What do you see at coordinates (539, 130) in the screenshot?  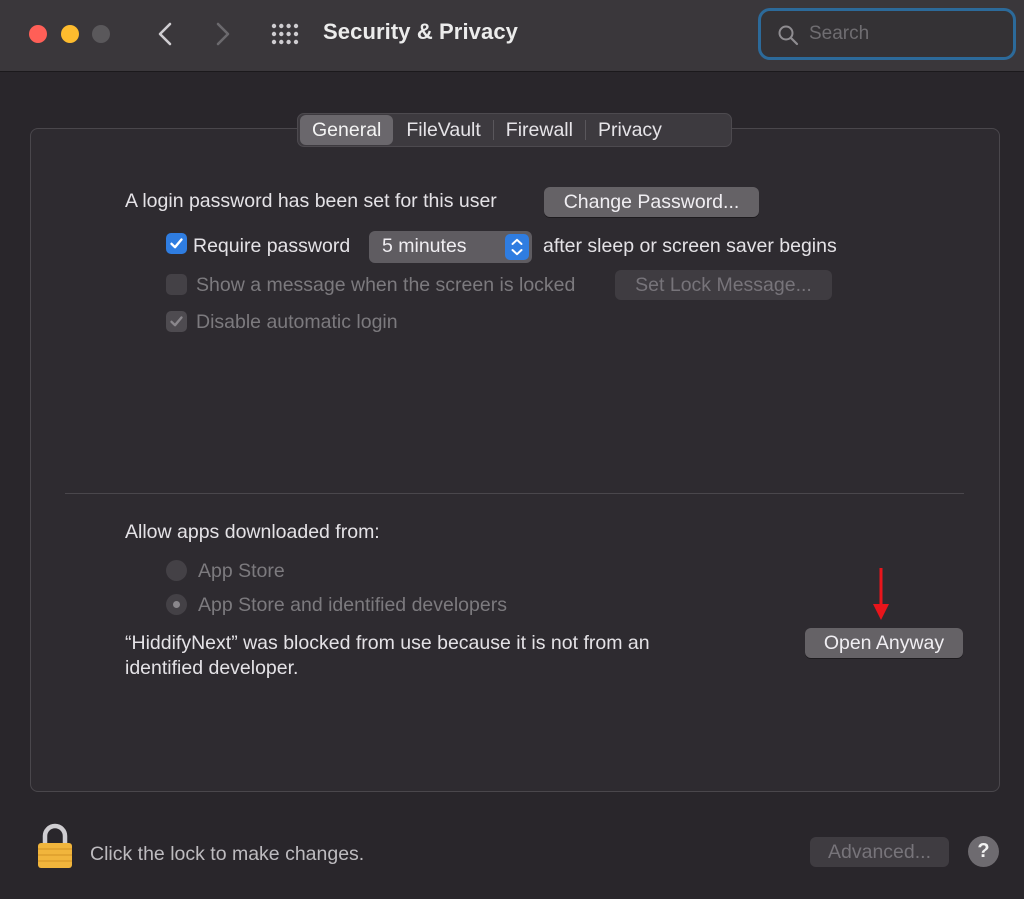 I see `tab-firewall: Firewall` at bounding box center [539, 130].